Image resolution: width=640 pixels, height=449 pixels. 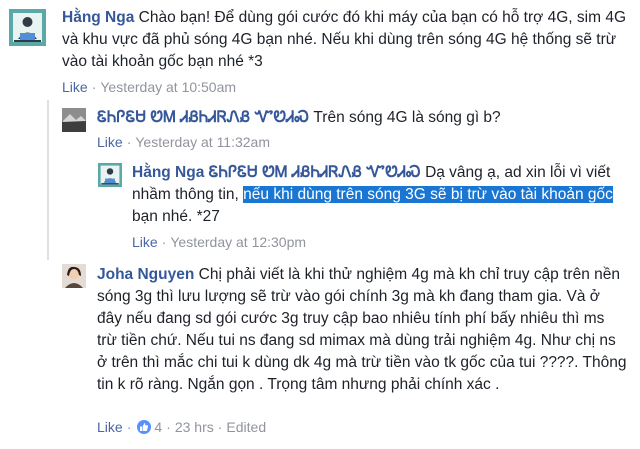 I want to click on comment-text: Trên sóng 4G là sóng gì b?, so click(x=407, y=117).